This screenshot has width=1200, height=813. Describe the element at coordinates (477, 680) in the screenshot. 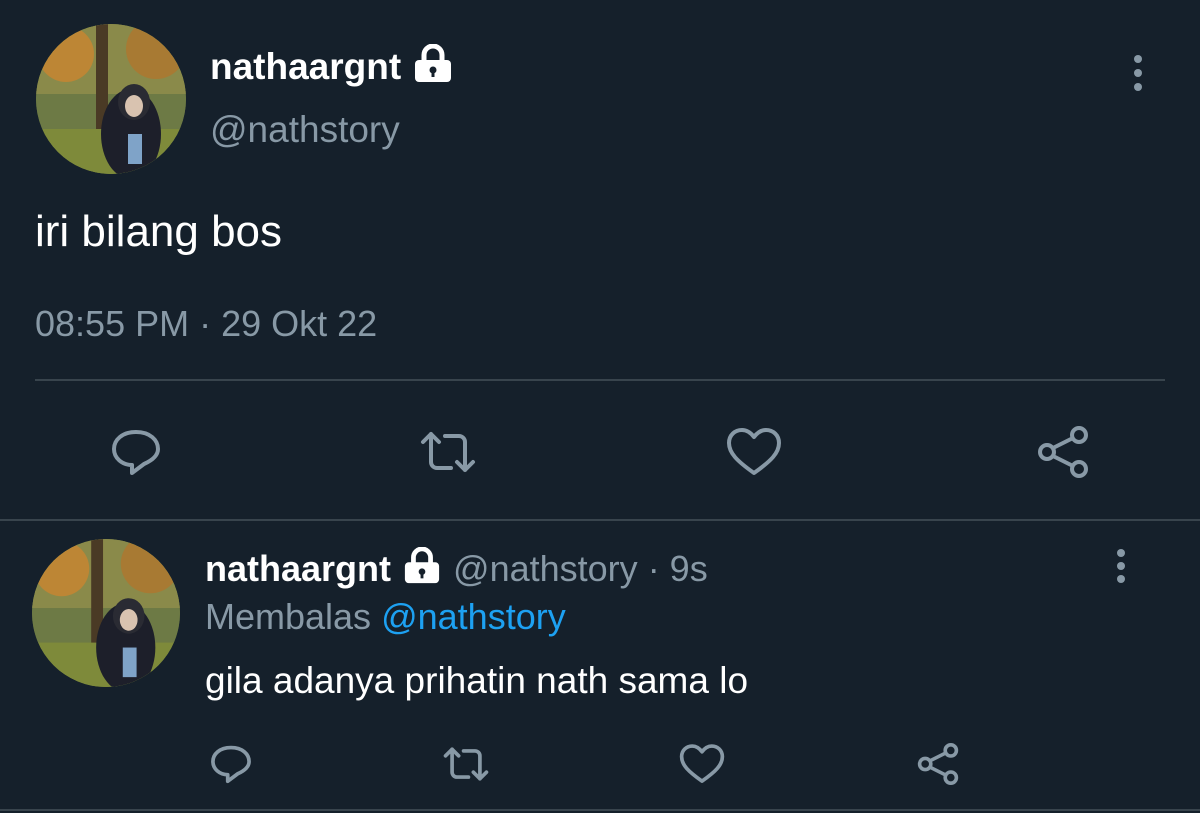

I see `reply-text: gila adanya prihatin nath sama lo` at that location.